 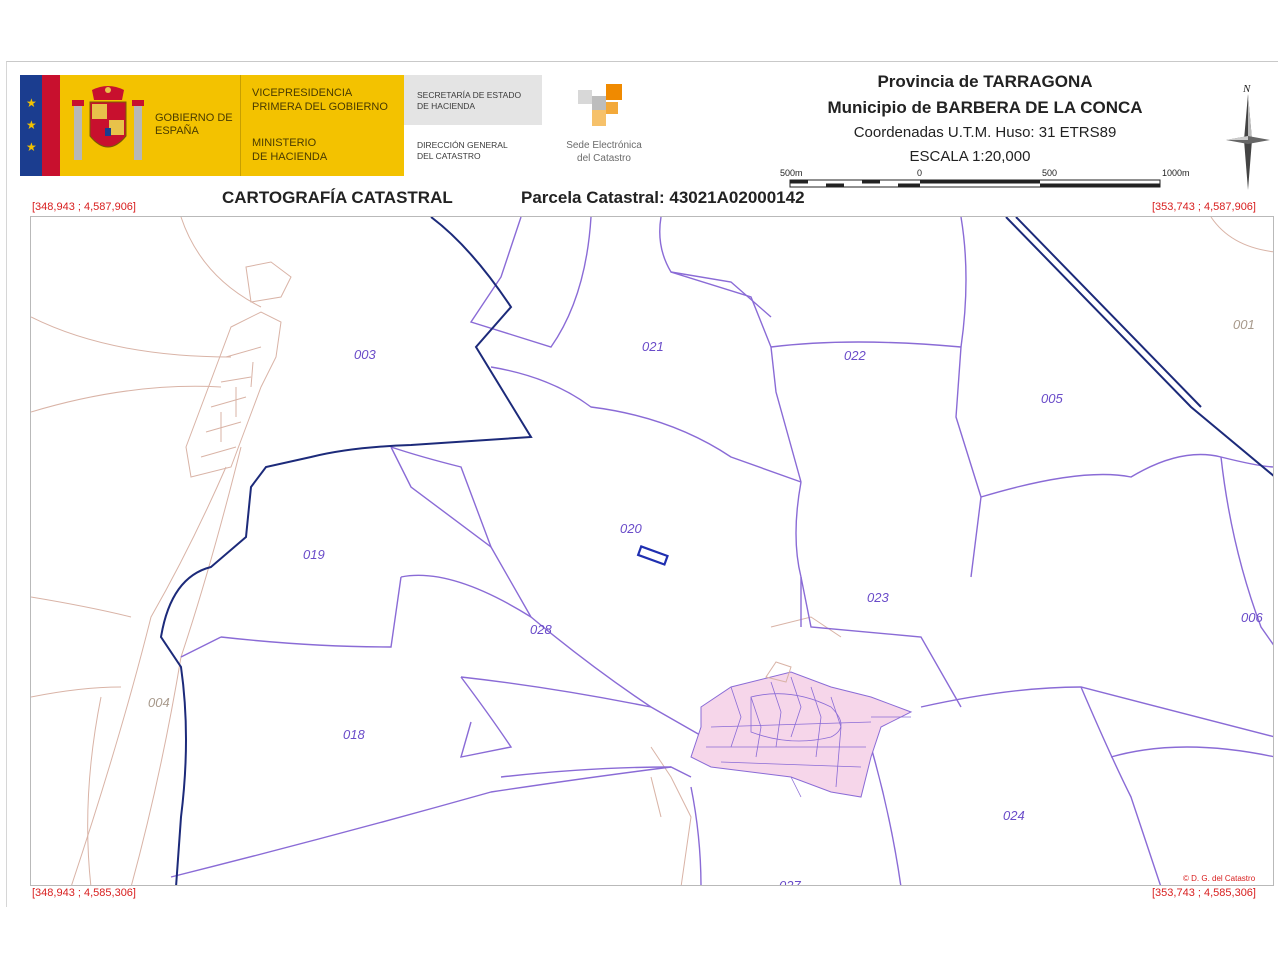 What do you see at coordinates (970, 156) in the screenshot?
I see `scale-label: ESCALA 1:20,000` at bounding box center [970, 156].